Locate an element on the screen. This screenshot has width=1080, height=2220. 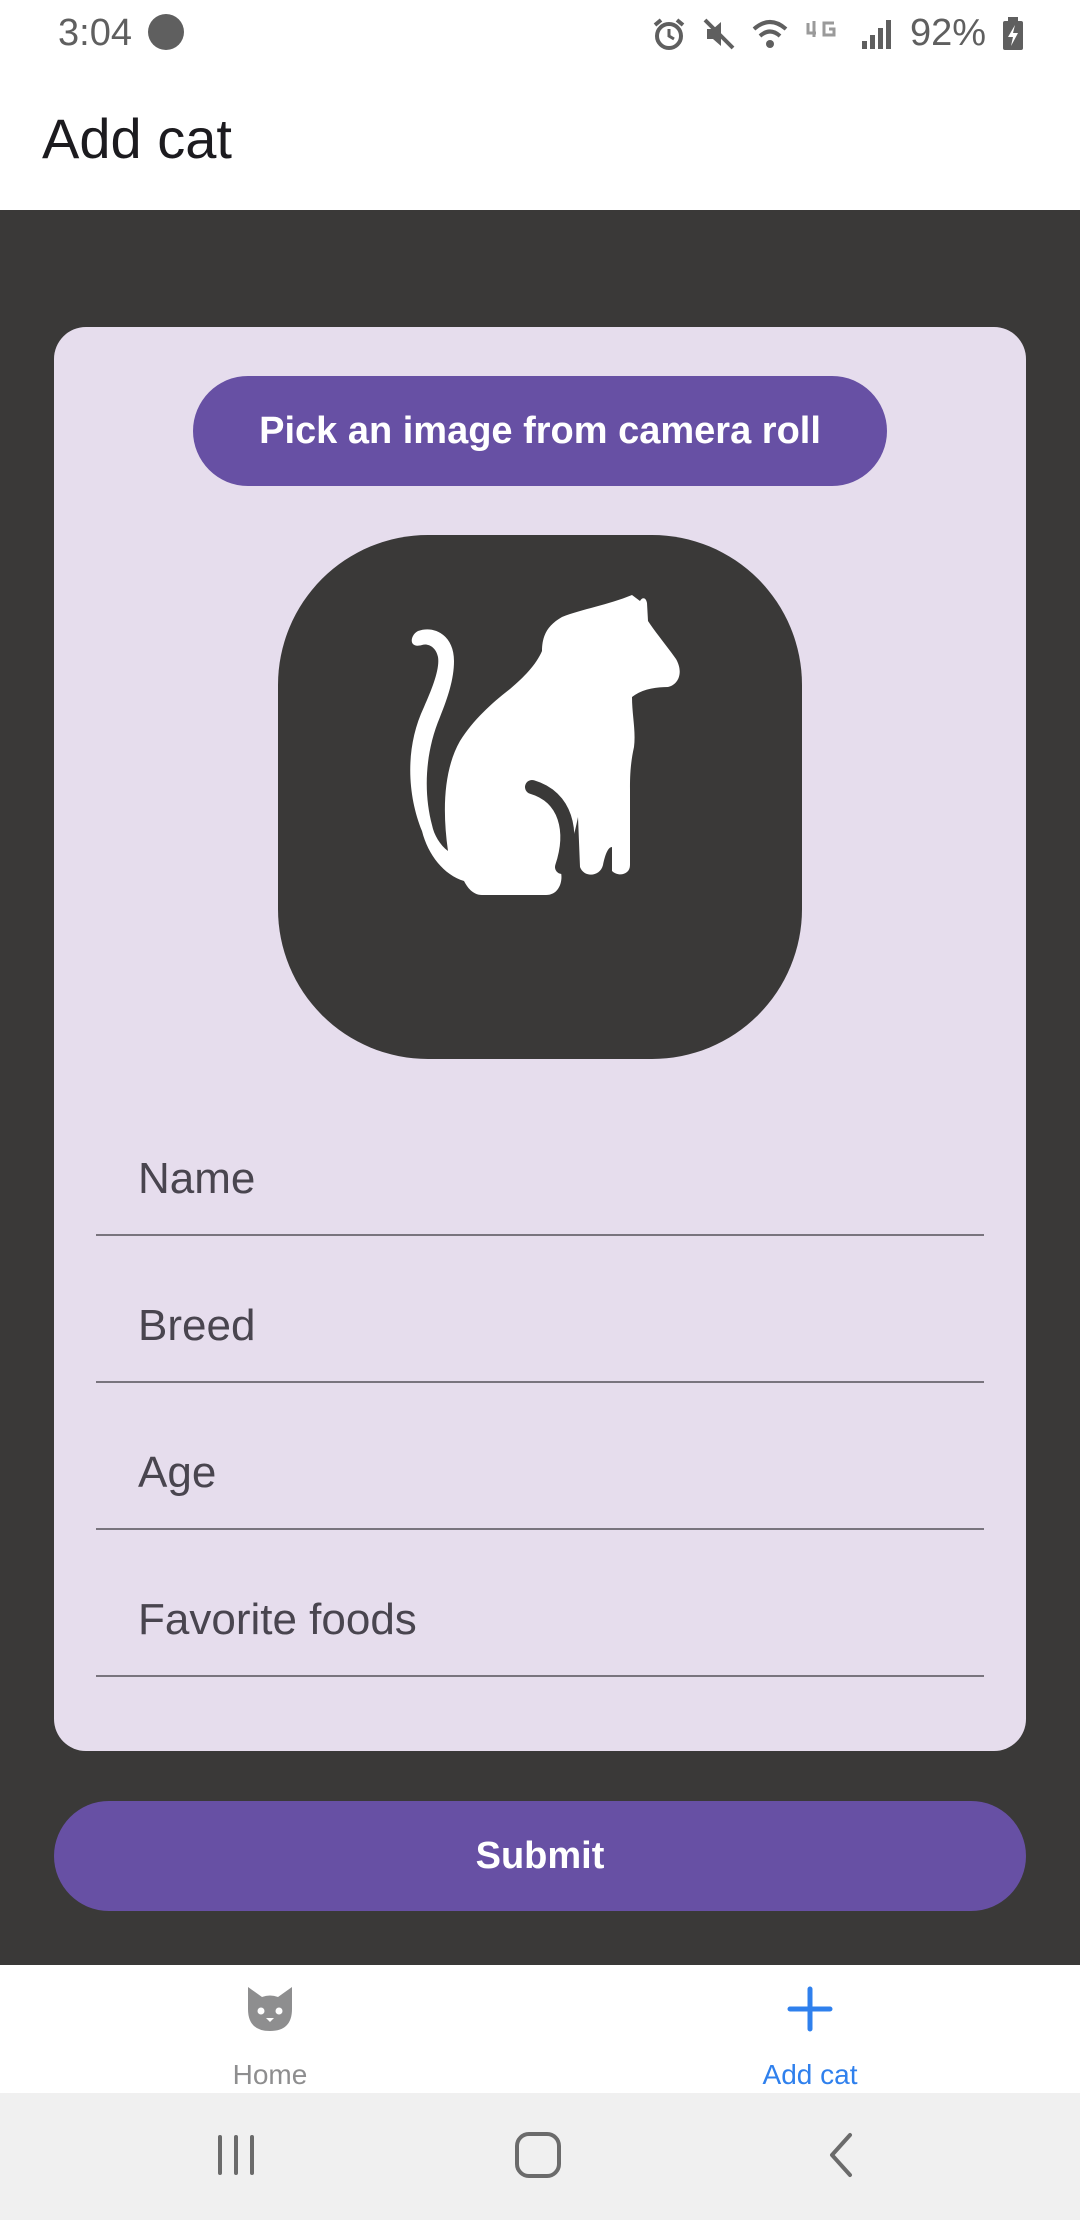
tab-home-label: Home is located at coordinates (270, 2074).